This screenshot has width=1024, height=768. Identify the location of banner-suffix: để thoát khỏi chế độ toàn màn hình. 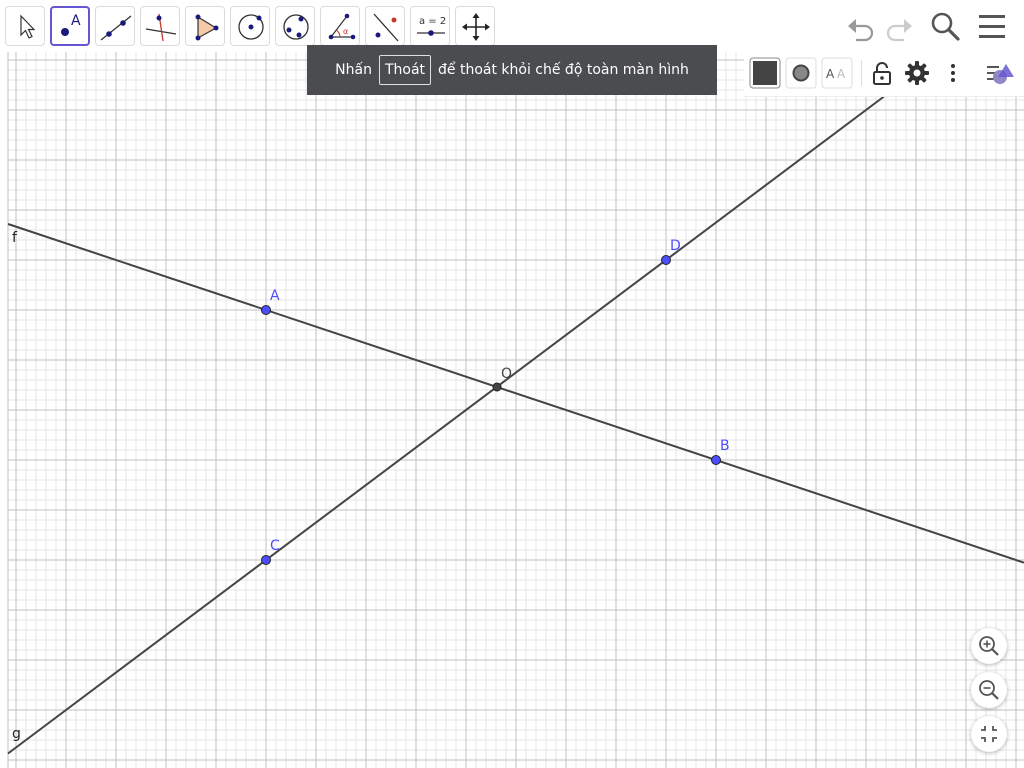
(563, 70).